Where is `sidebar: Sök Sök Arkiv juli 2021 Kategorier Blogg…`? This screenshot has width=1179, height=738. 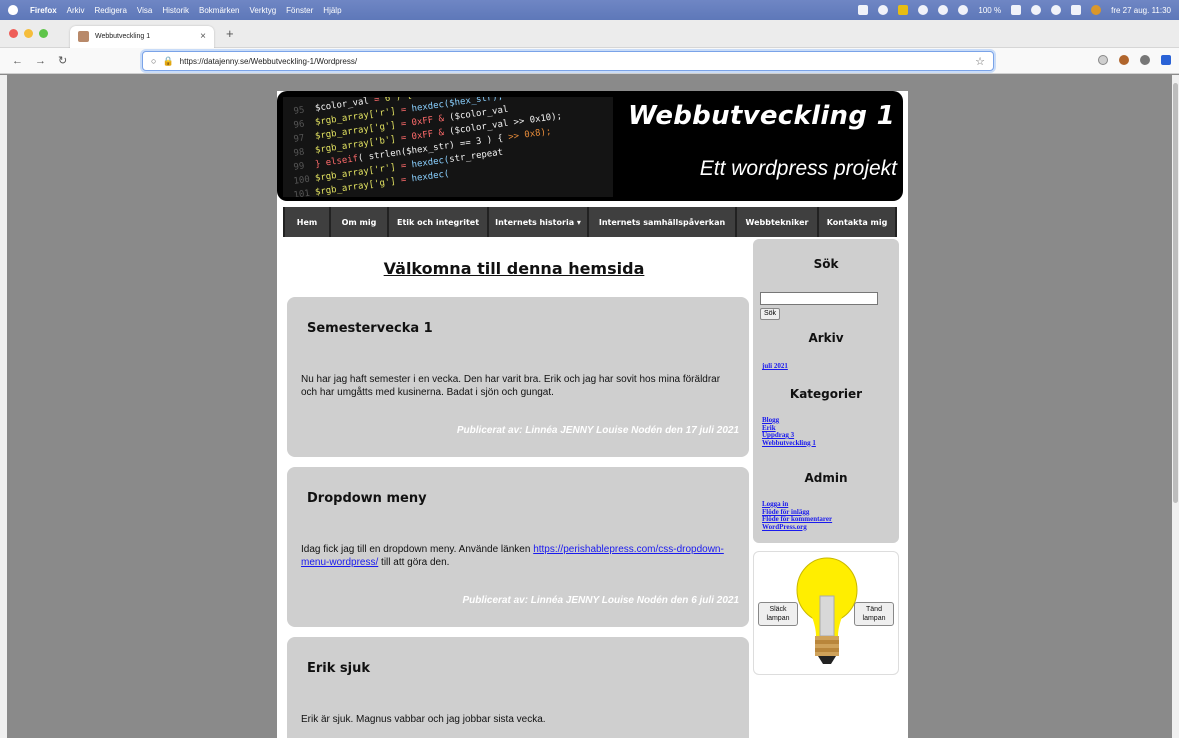
sidebar: Sök Sök Arkiv juli 2021 Kategorier Blogg… is located at coordinates (826, 391).